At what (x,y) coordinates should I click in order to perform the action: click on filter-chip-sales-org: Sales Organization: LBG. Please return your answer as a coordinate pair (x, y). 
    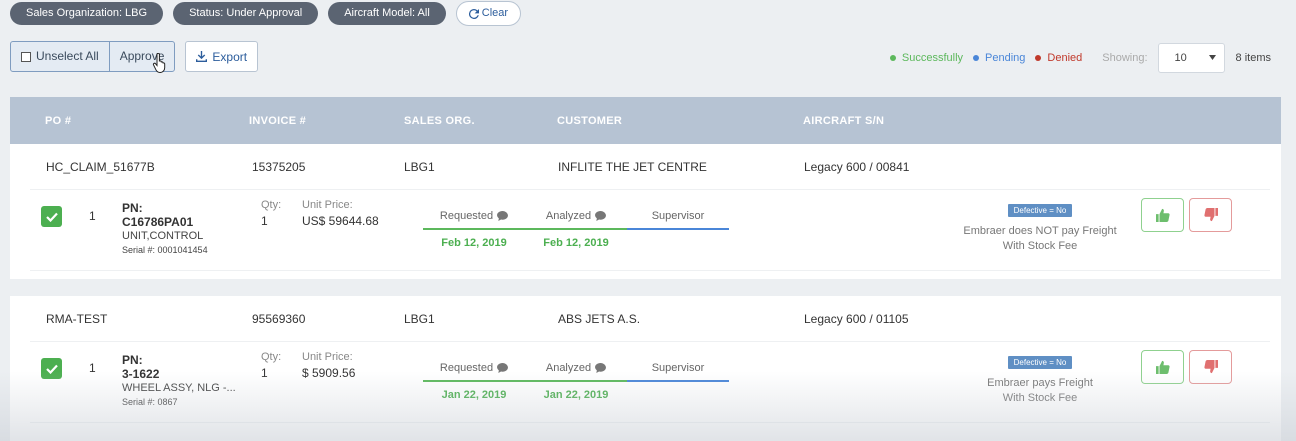
    Looking at the image, I should click on (87, 13).